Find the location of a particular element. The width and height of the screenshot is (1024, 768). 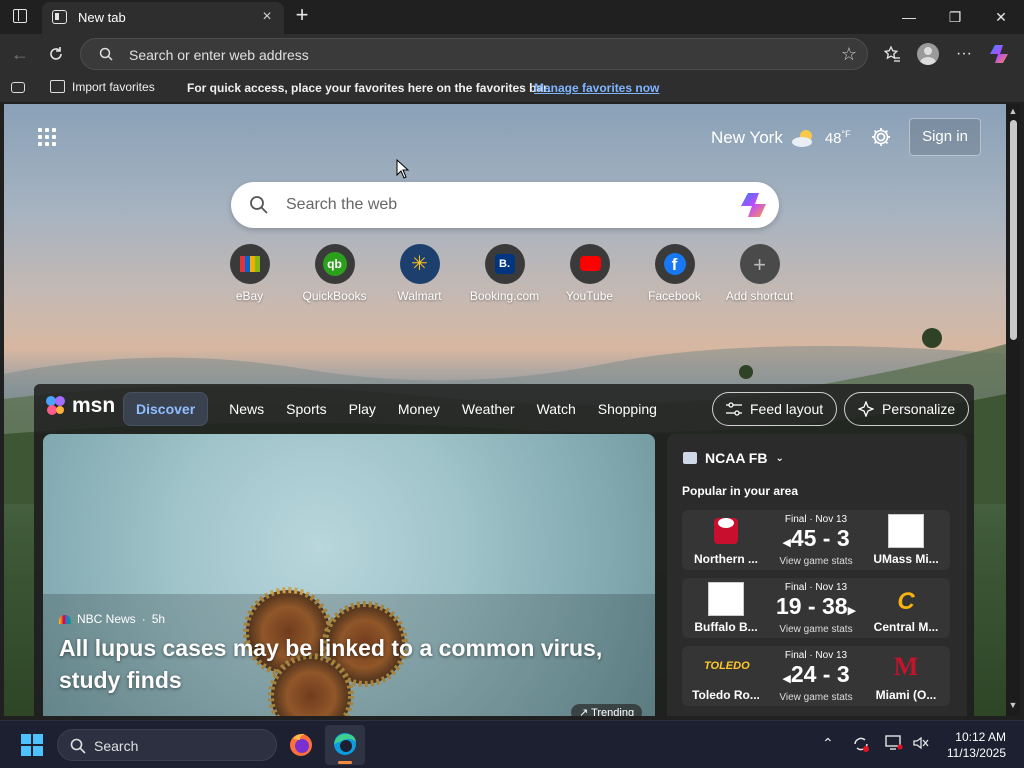

page-scrollbar: ▲ ▼ is located at coordinates (1013, 410).